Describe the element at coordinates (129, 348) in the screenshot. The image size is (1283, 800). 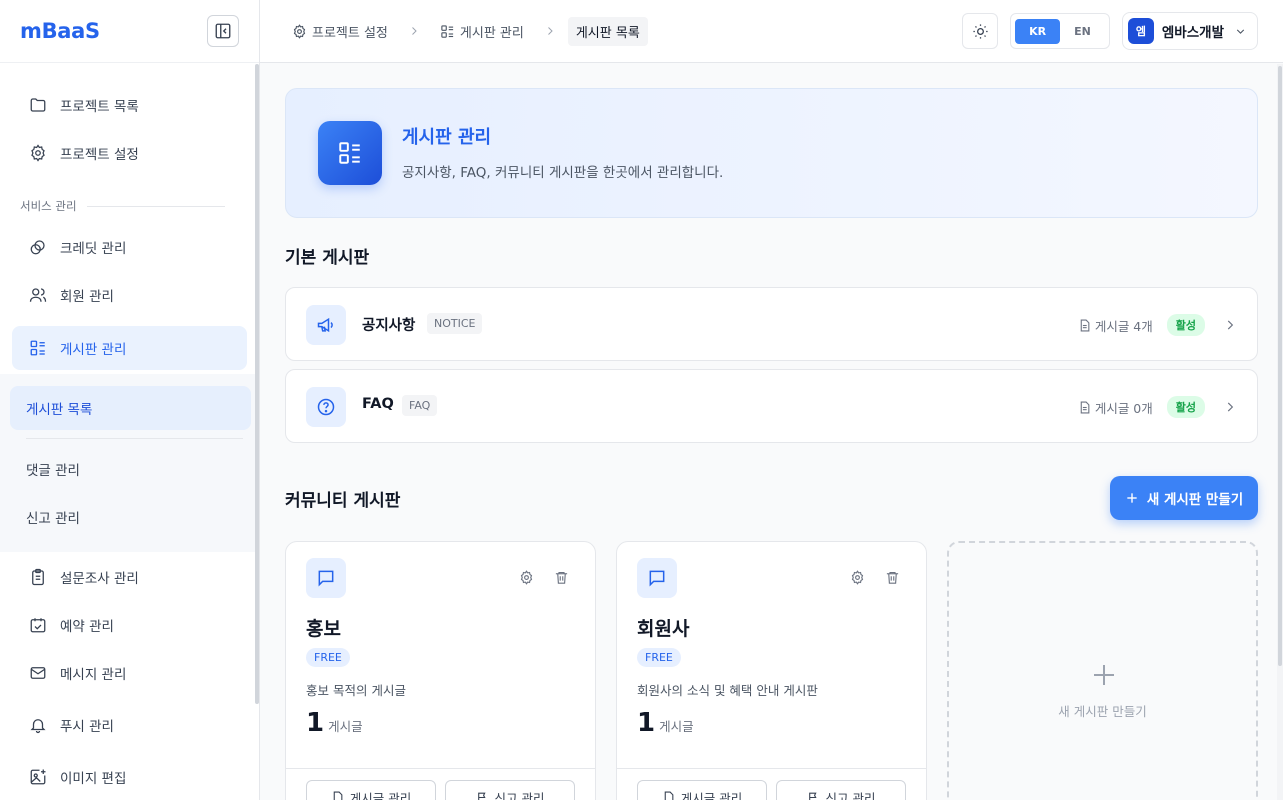
I see `sidebar-item-boards: 게시판 관리` at that location.